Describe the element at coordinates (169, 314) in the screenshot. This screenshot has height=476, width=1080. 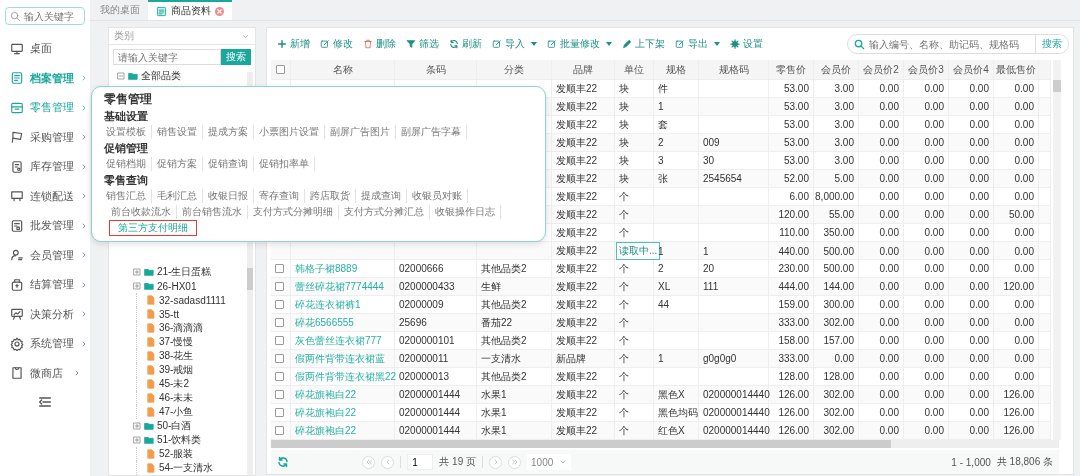
I see `tree-item: 35-tt` at that location.